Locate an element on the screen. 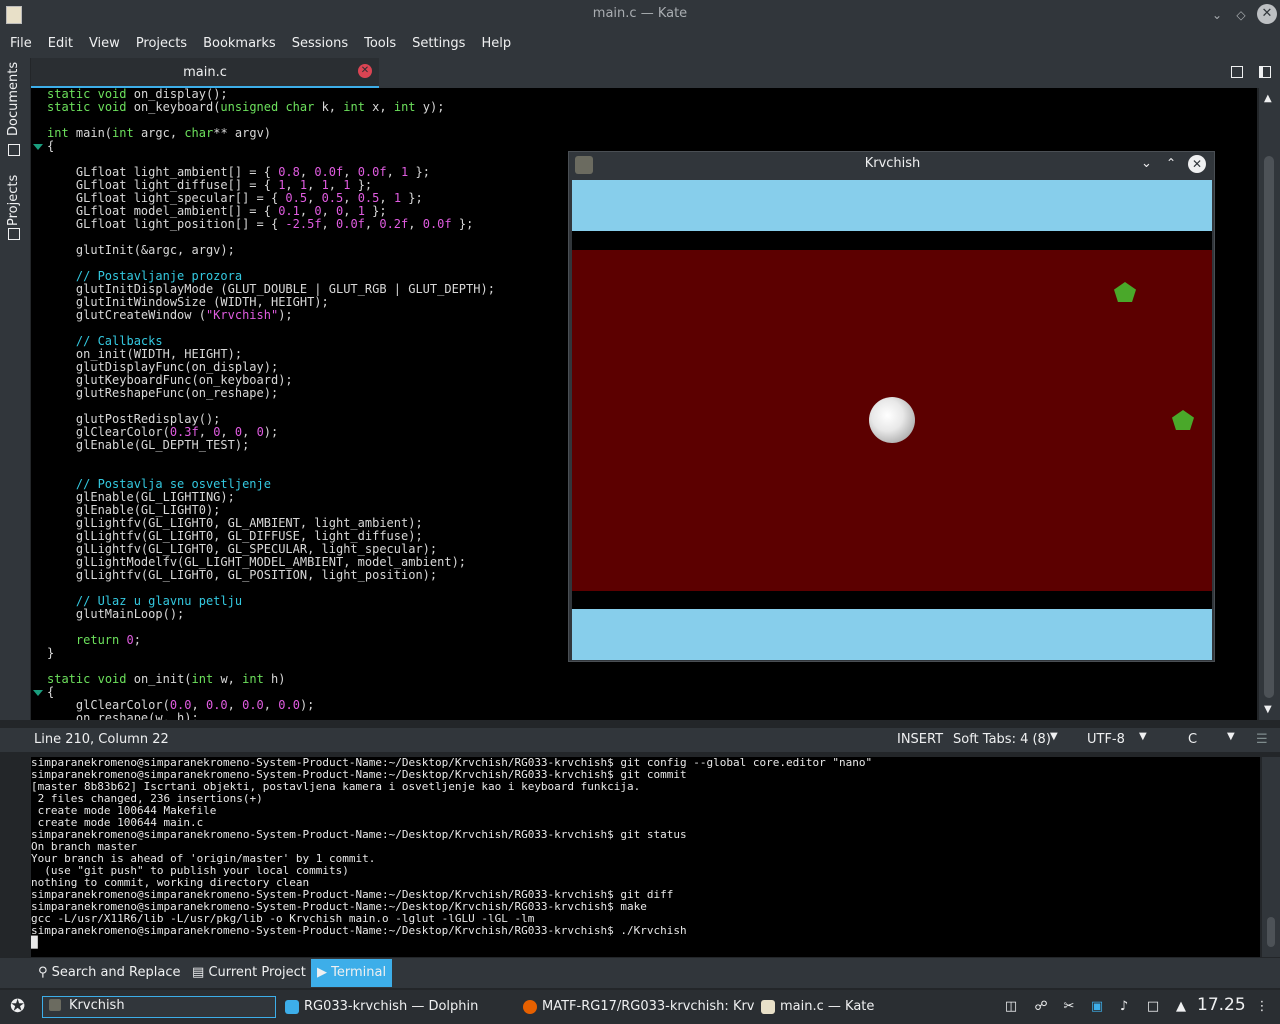  terminal-icon: ▶ is located at coordinates (322, 972).